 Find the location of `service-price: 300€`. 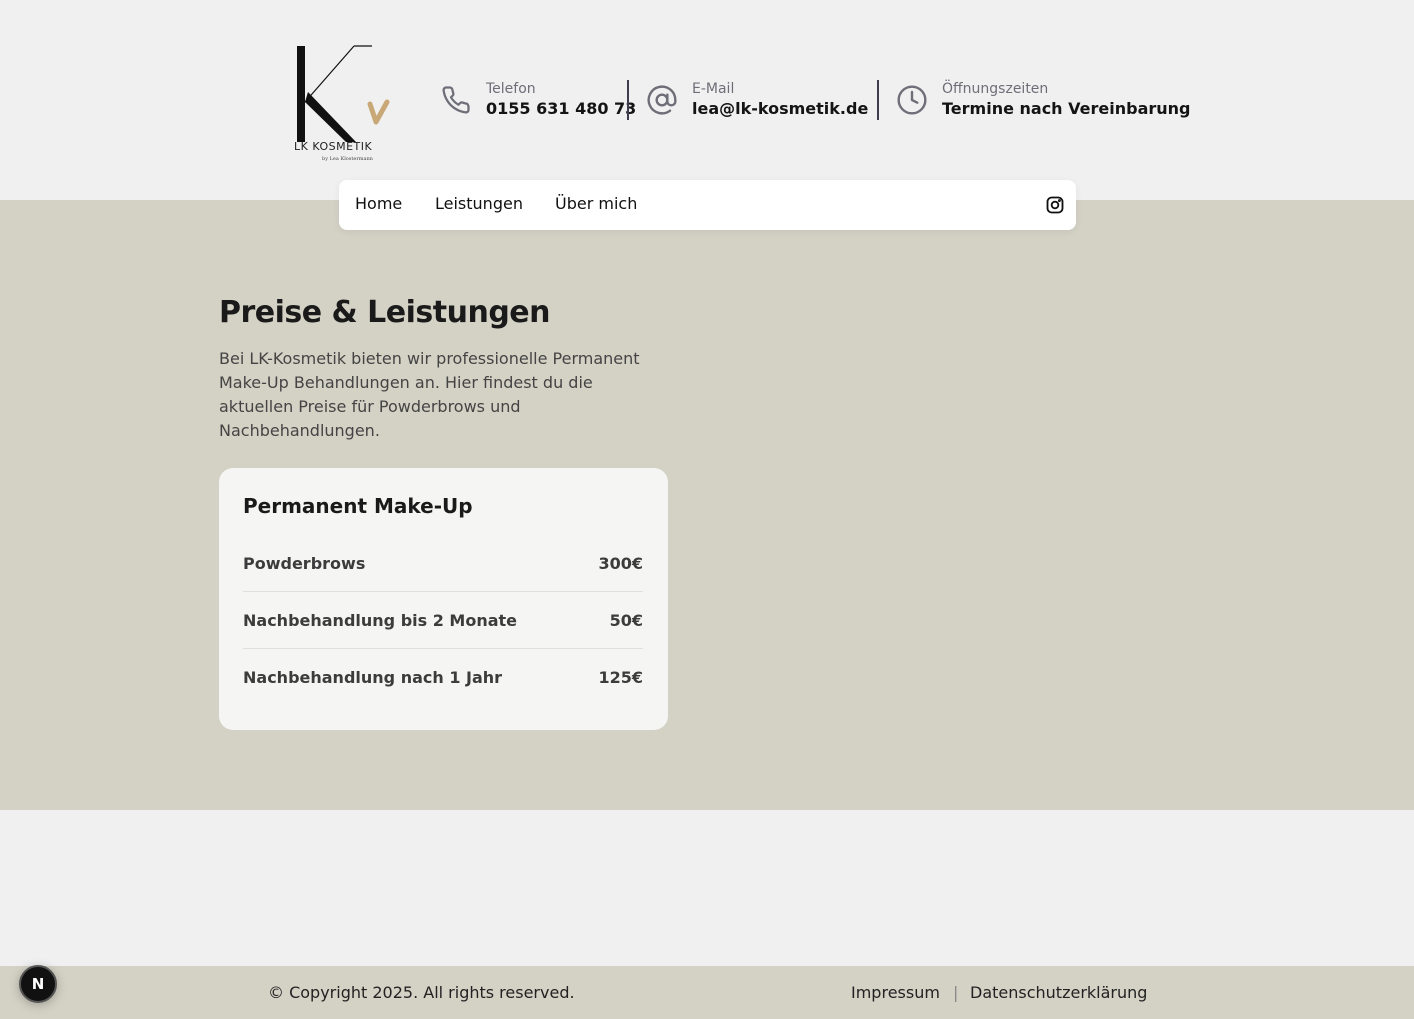

service-price: 300€ is located at coordinates (620, 563).